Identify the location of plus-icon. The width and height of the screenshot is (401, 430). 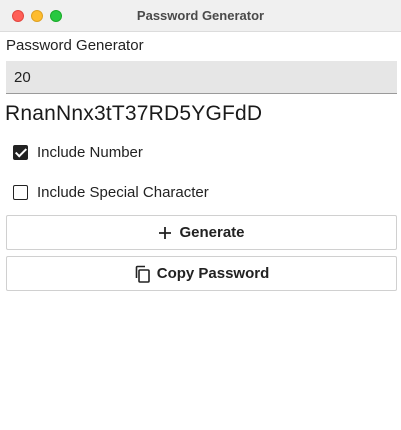
(165, 233).